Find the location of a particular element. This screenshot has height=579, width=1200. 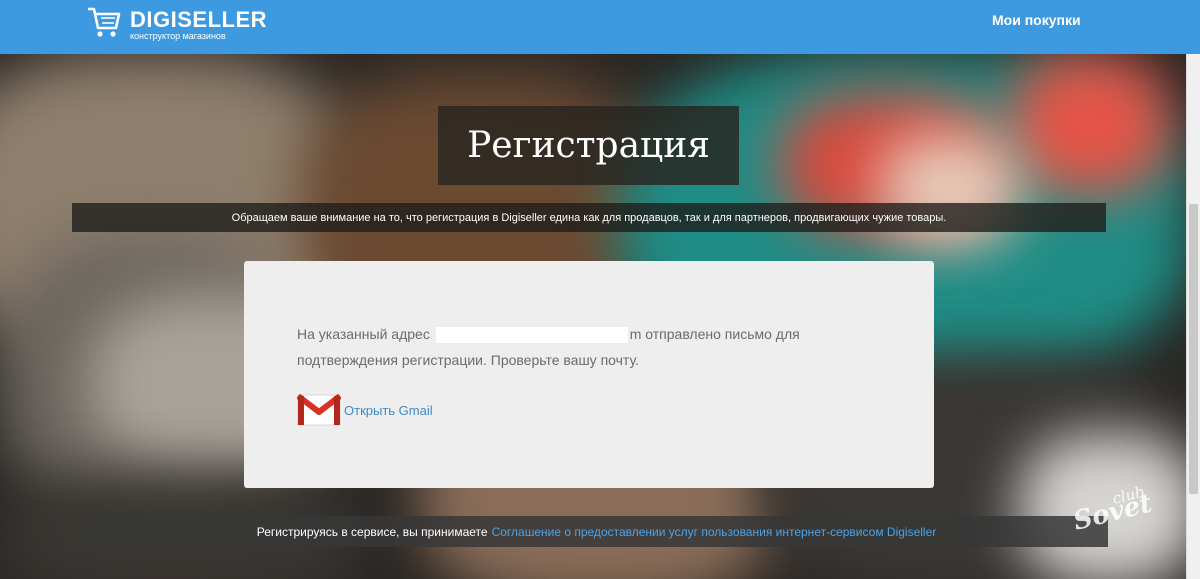

page-title: Регистрация is located at coordinates (588, 145).